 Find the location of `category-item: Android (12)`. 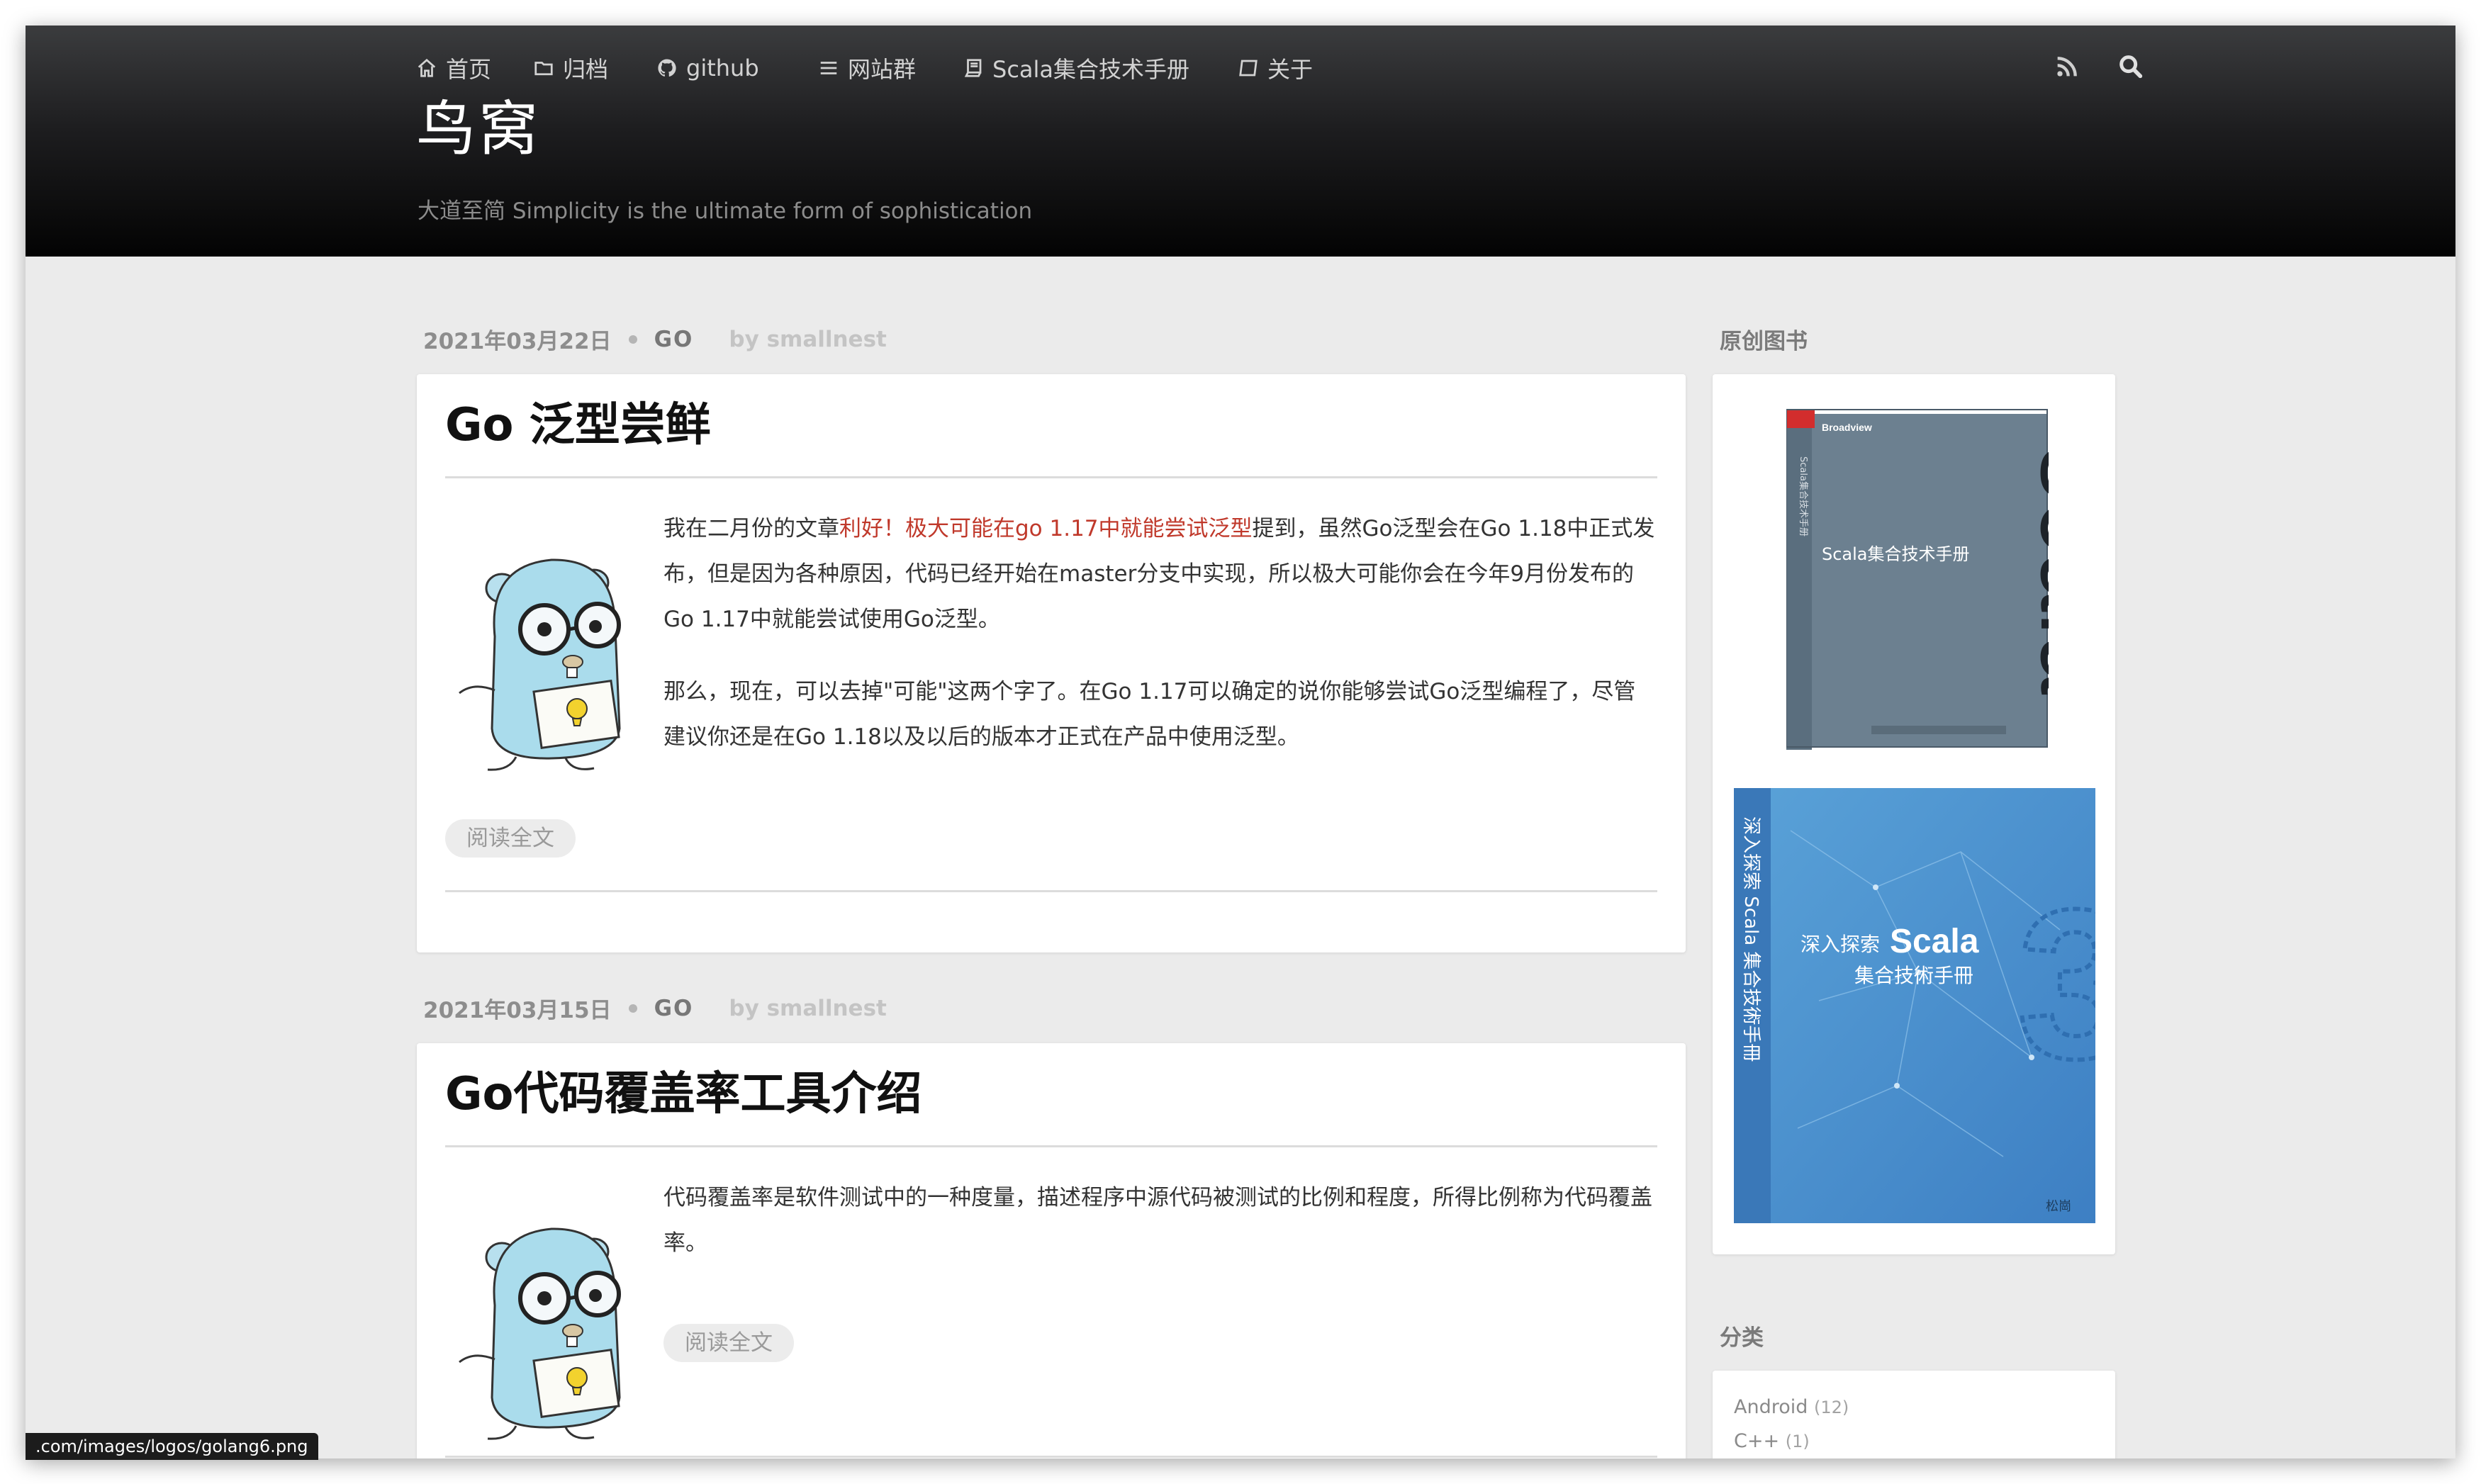

category-item: Android (12) is located at coordinates (1792, 1407).